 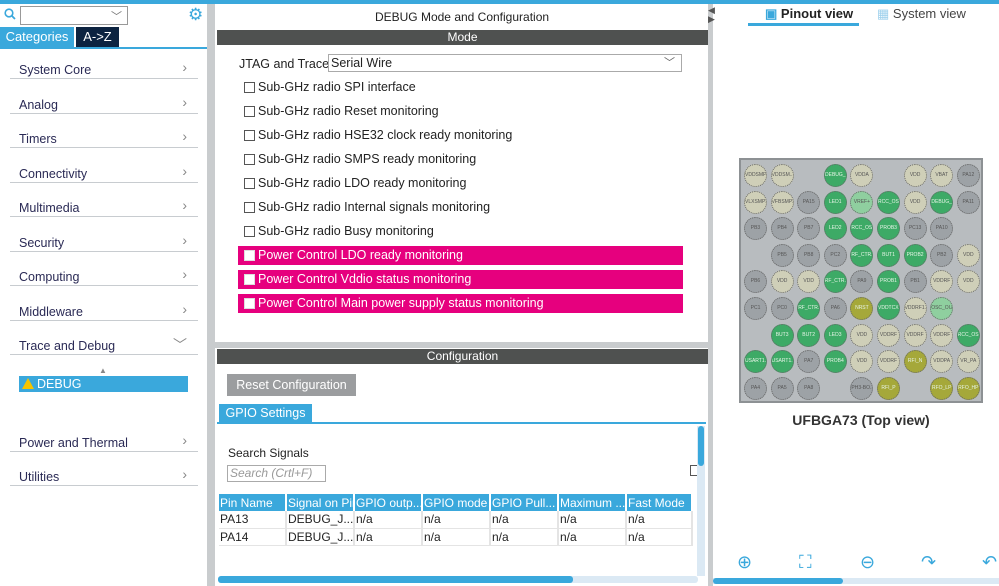 What do you see at coordinates (835, 175) in the screenshot?
I see `pin: DEBUG_` at bounding box center [835, 175].